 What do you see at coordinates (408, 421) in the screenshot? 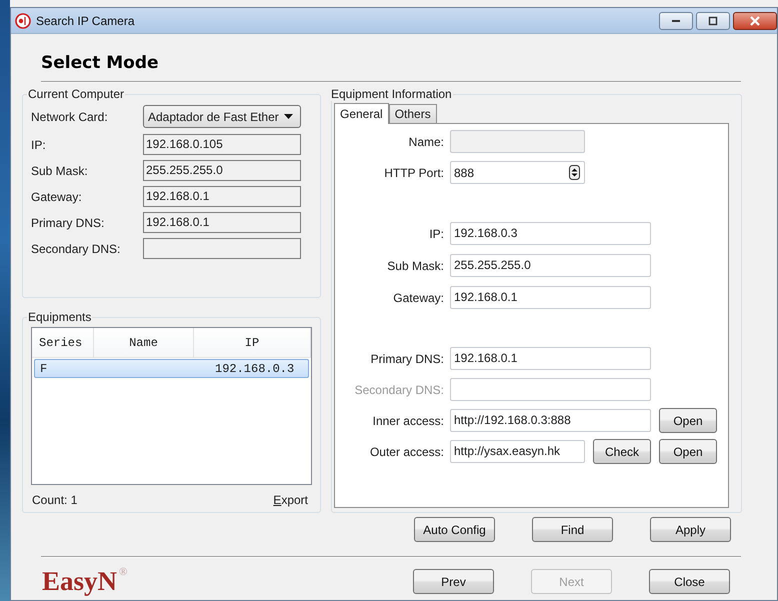
I see `field-label: Inner access:` at bounding box center [408, 421].